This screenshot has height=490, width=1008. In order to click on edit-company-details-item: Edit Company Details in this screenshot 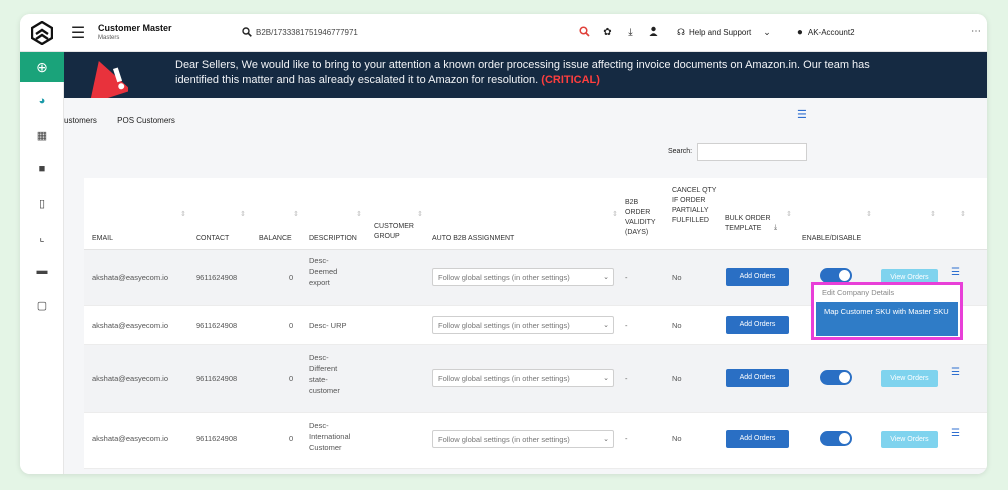, I will do `click(858, 292)`.